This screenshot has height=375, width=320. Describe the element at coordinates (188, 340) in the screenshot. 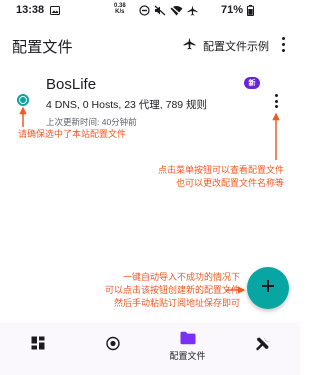

I see `folder-icon` at that location.